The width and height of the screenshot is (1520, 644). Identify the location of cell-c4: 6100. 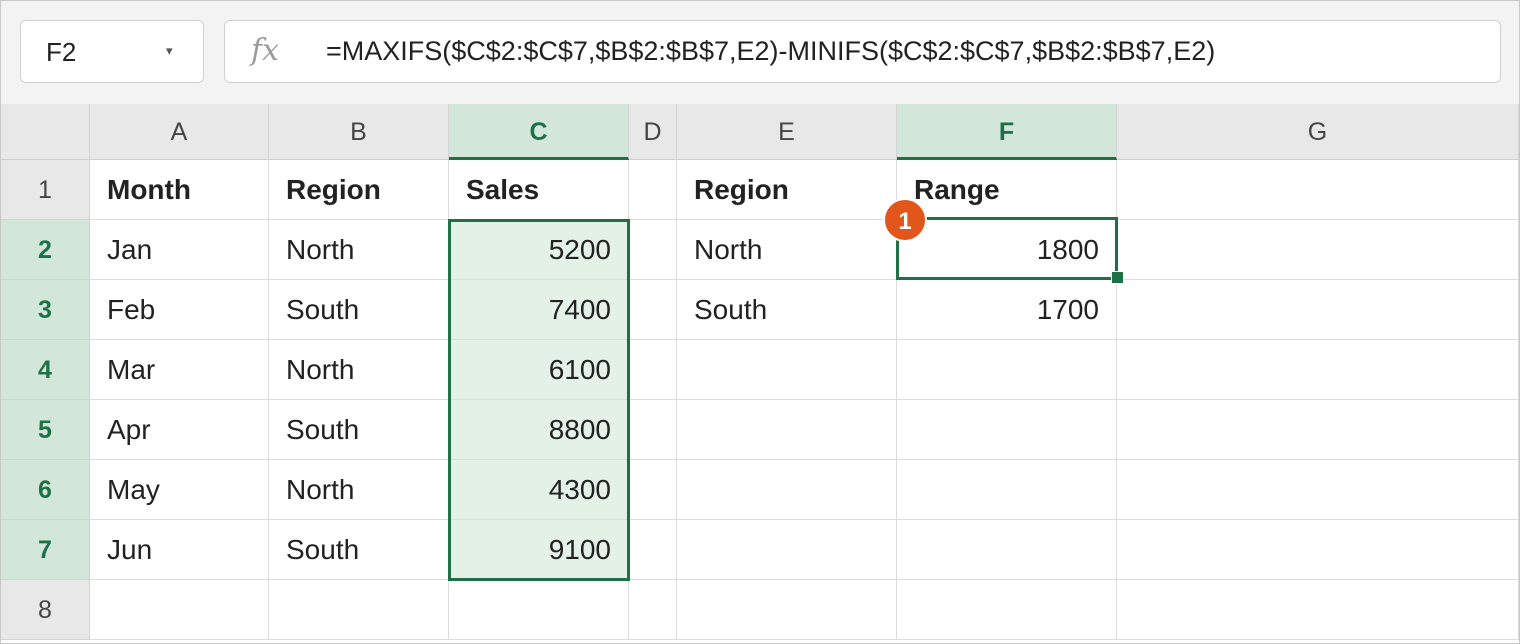
(539, 370).